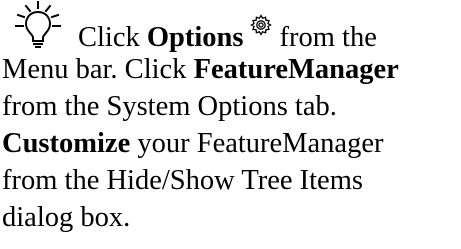 This screenshot has height=249, width=461. I want to click on lightbulb-icon, so click(38, 24).